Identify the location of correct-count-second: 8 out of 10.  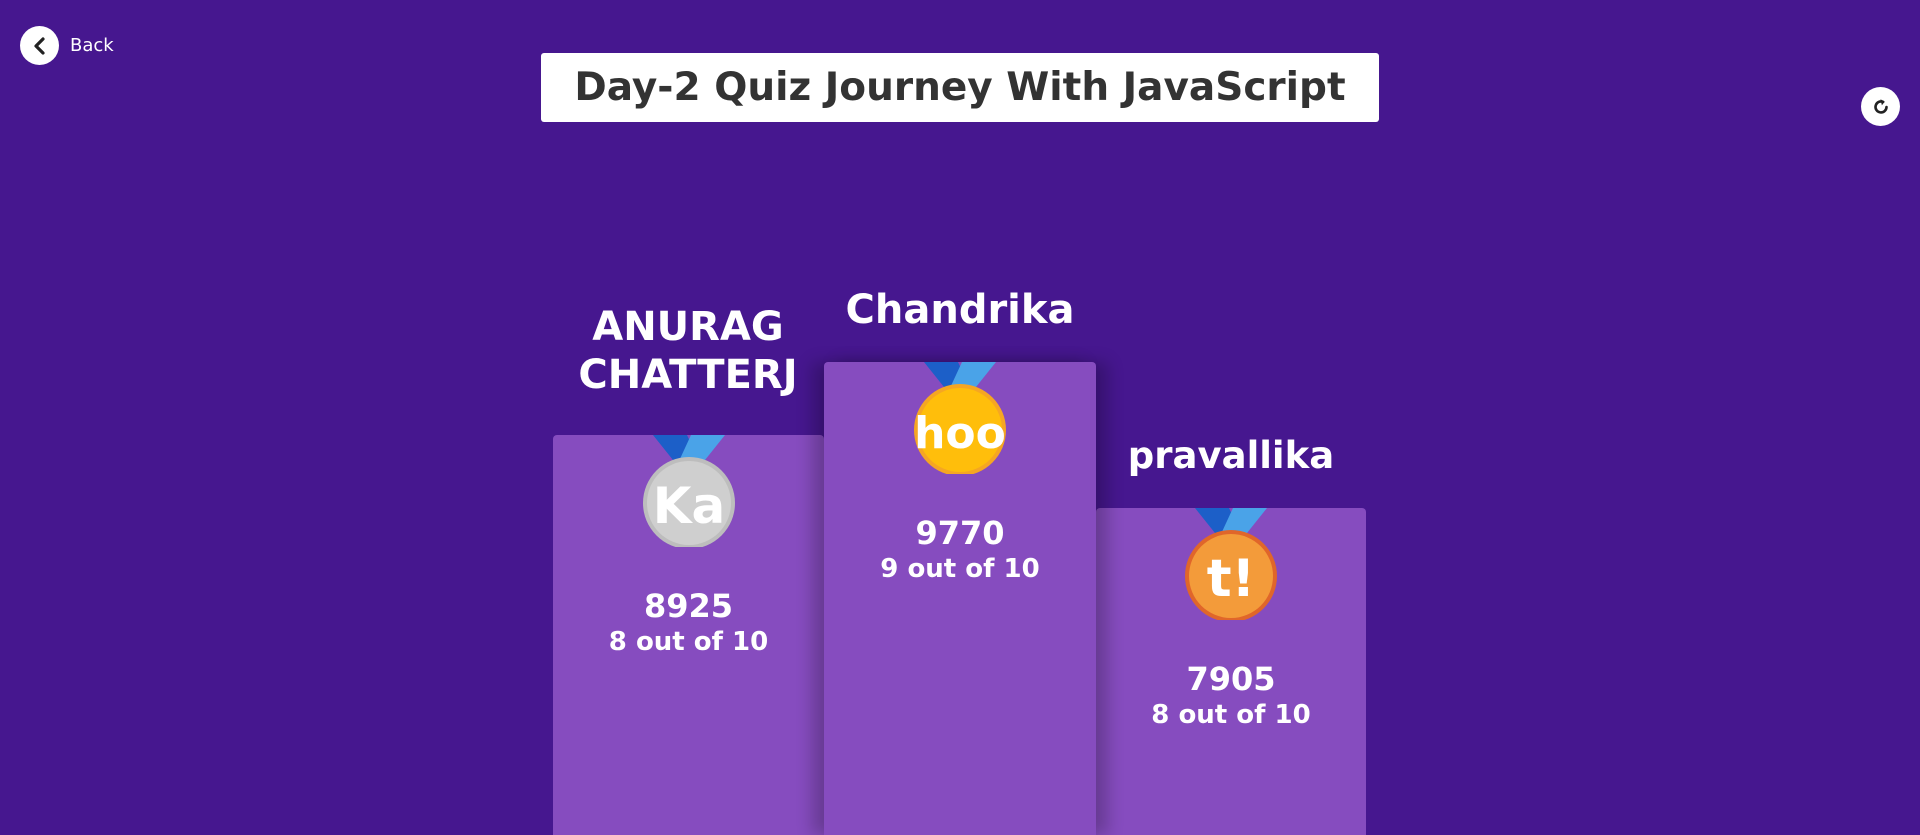
(688, 642).